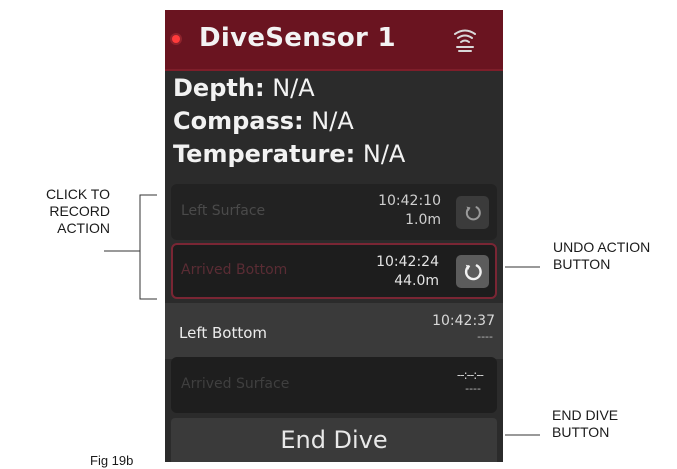  Describe the element at coordinates (602, 247) in the screenshot. I see `annotation-line: UNDO ACTION` at that location.